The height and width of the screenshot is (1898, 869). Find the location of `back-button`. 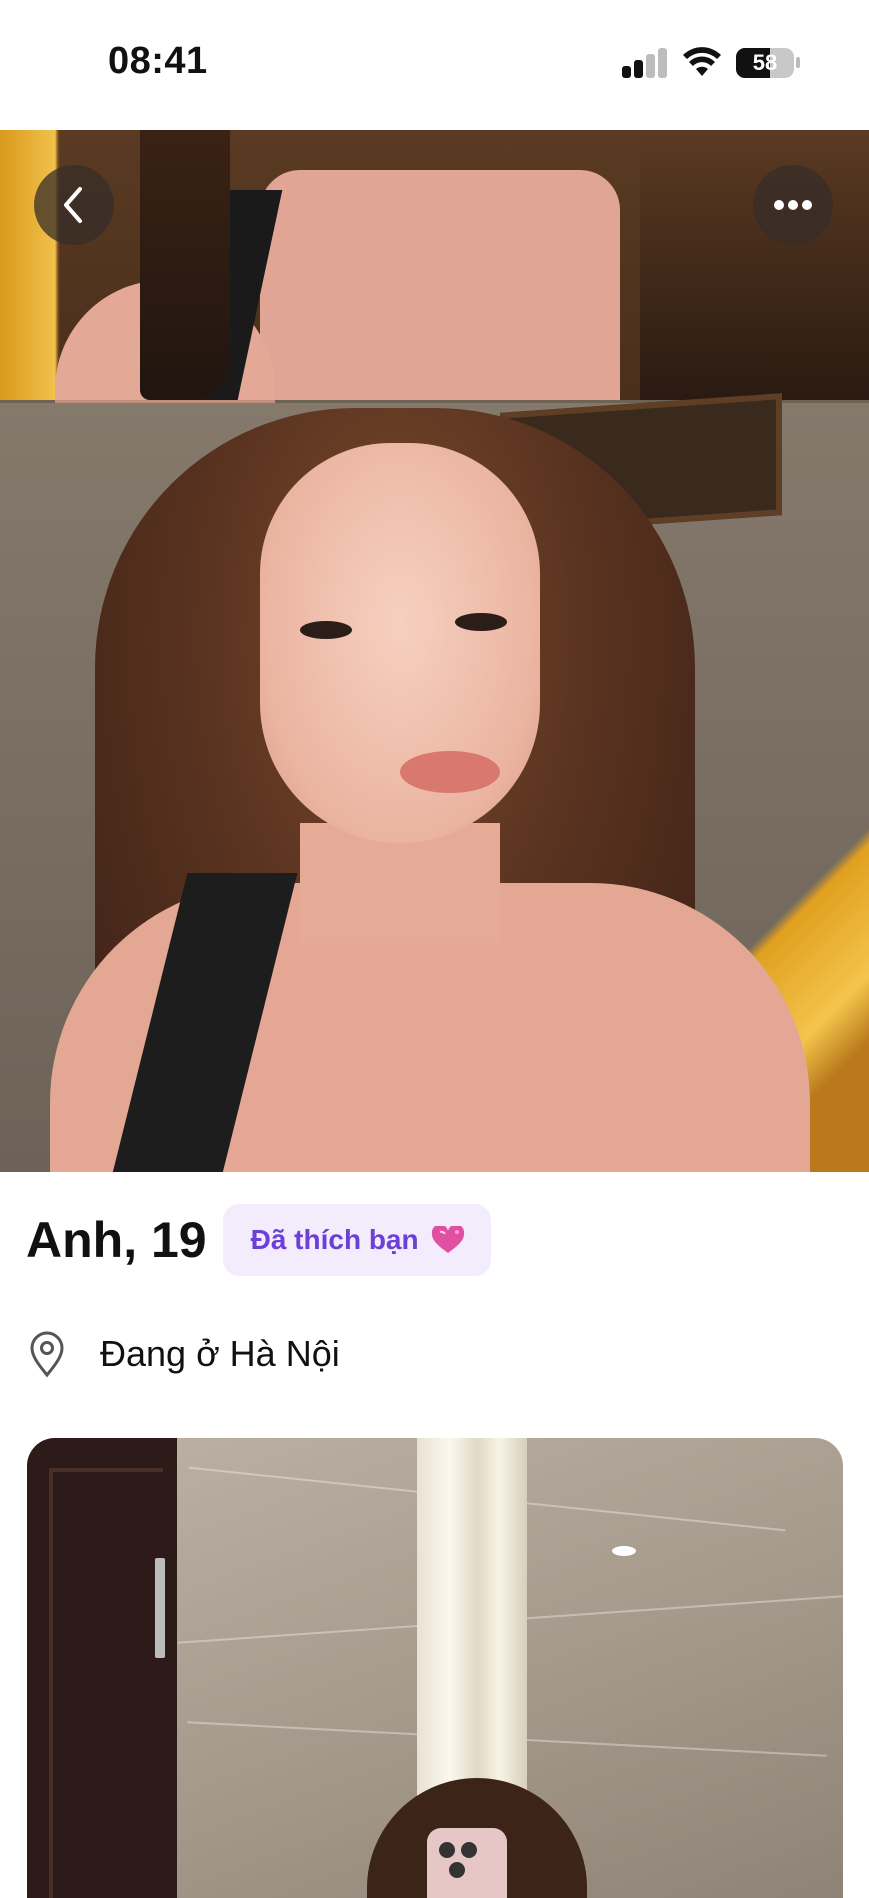

back-button is located at coordinates (74, 205).